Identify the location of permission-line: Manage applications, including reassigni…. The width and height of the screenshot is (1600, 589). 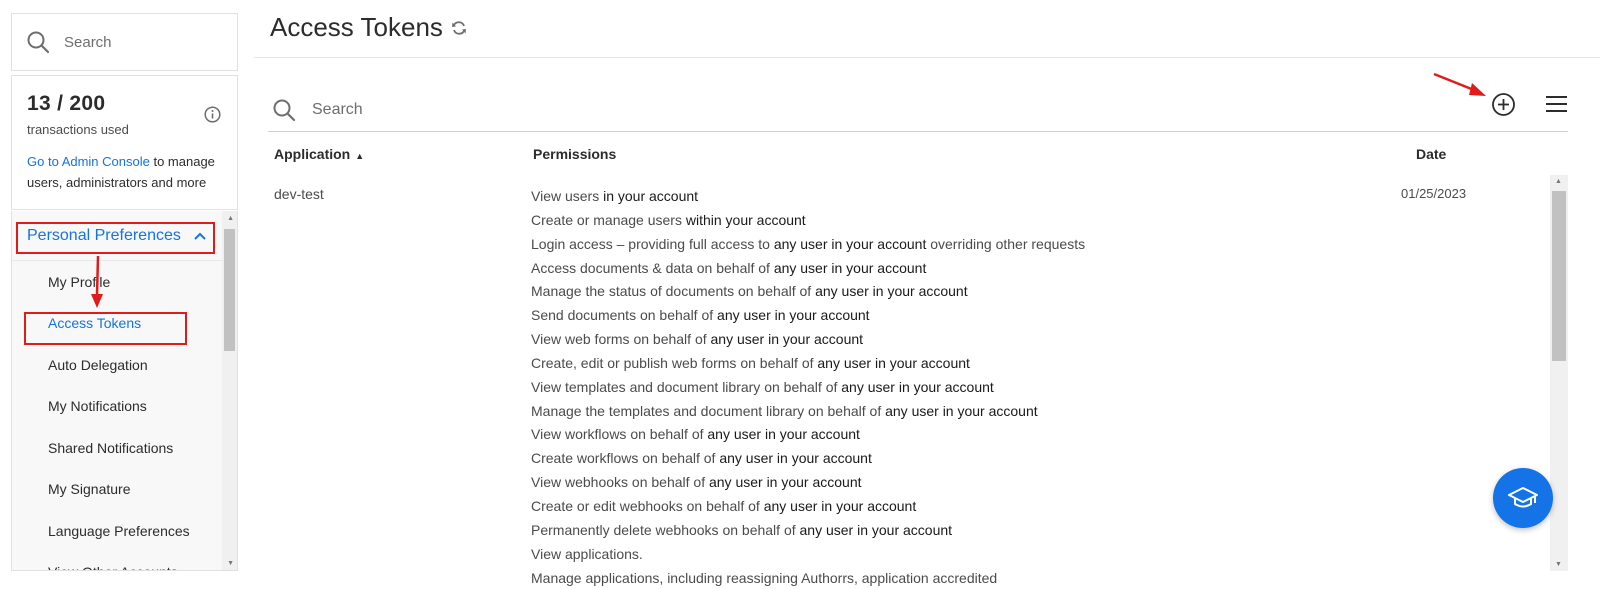
(808, 578).